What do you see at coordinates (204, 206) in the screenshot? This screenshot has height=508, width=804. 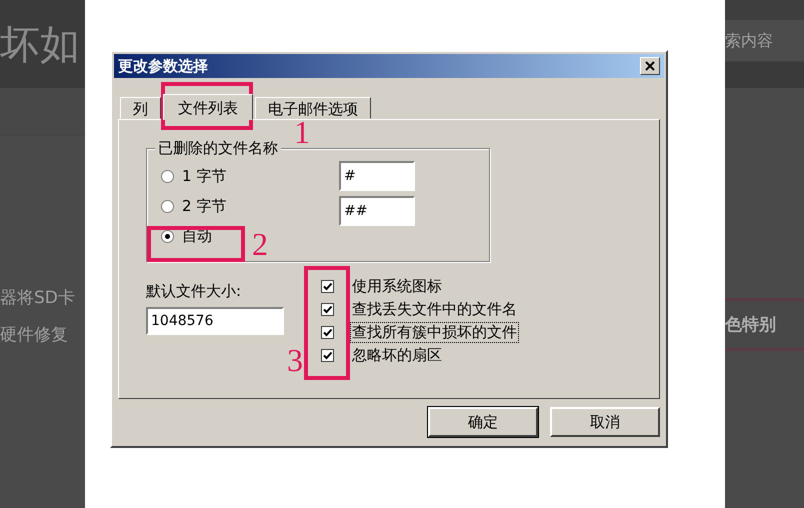 I see `option-label: 2 字节` at bounding box center [204, 206].